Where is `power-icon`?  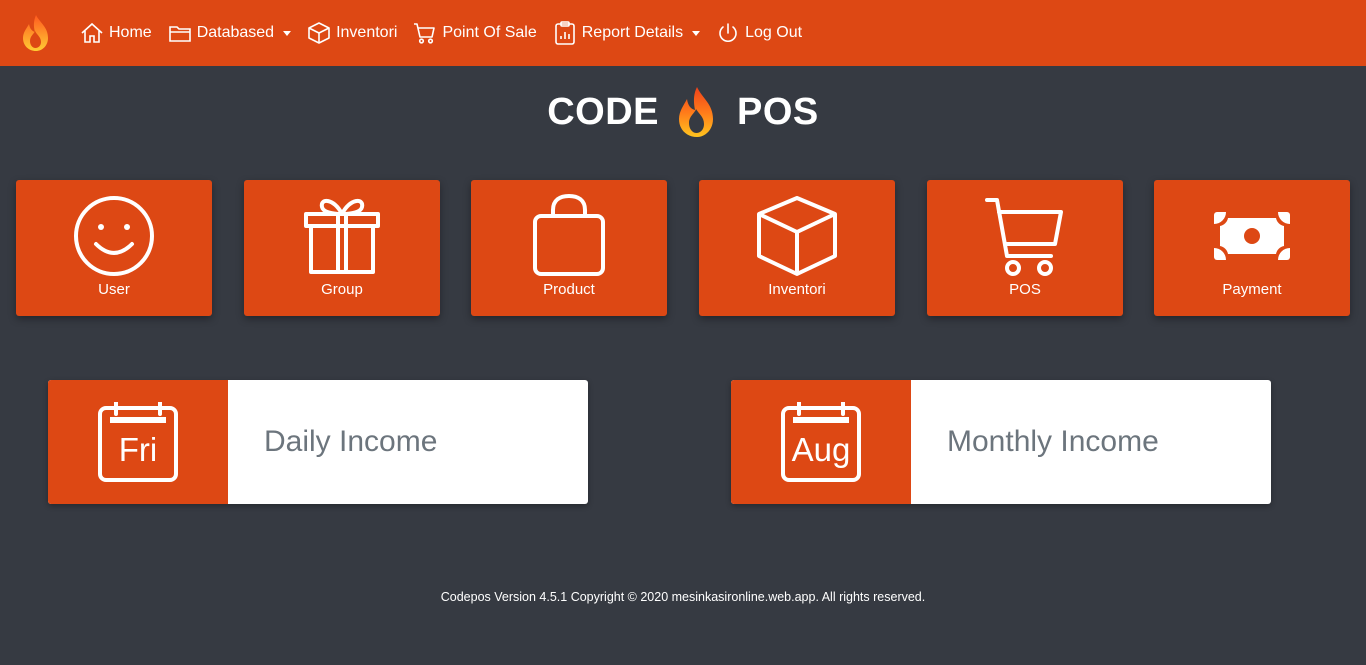 power-icon is located at coordinates (728, 32).